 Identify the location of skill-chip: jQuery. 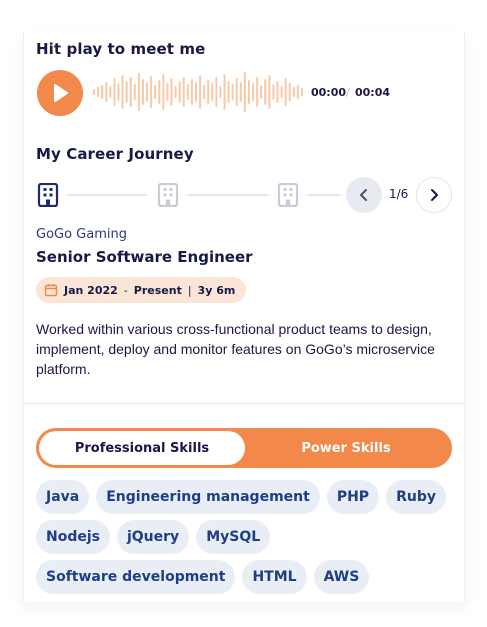
(153, 537).